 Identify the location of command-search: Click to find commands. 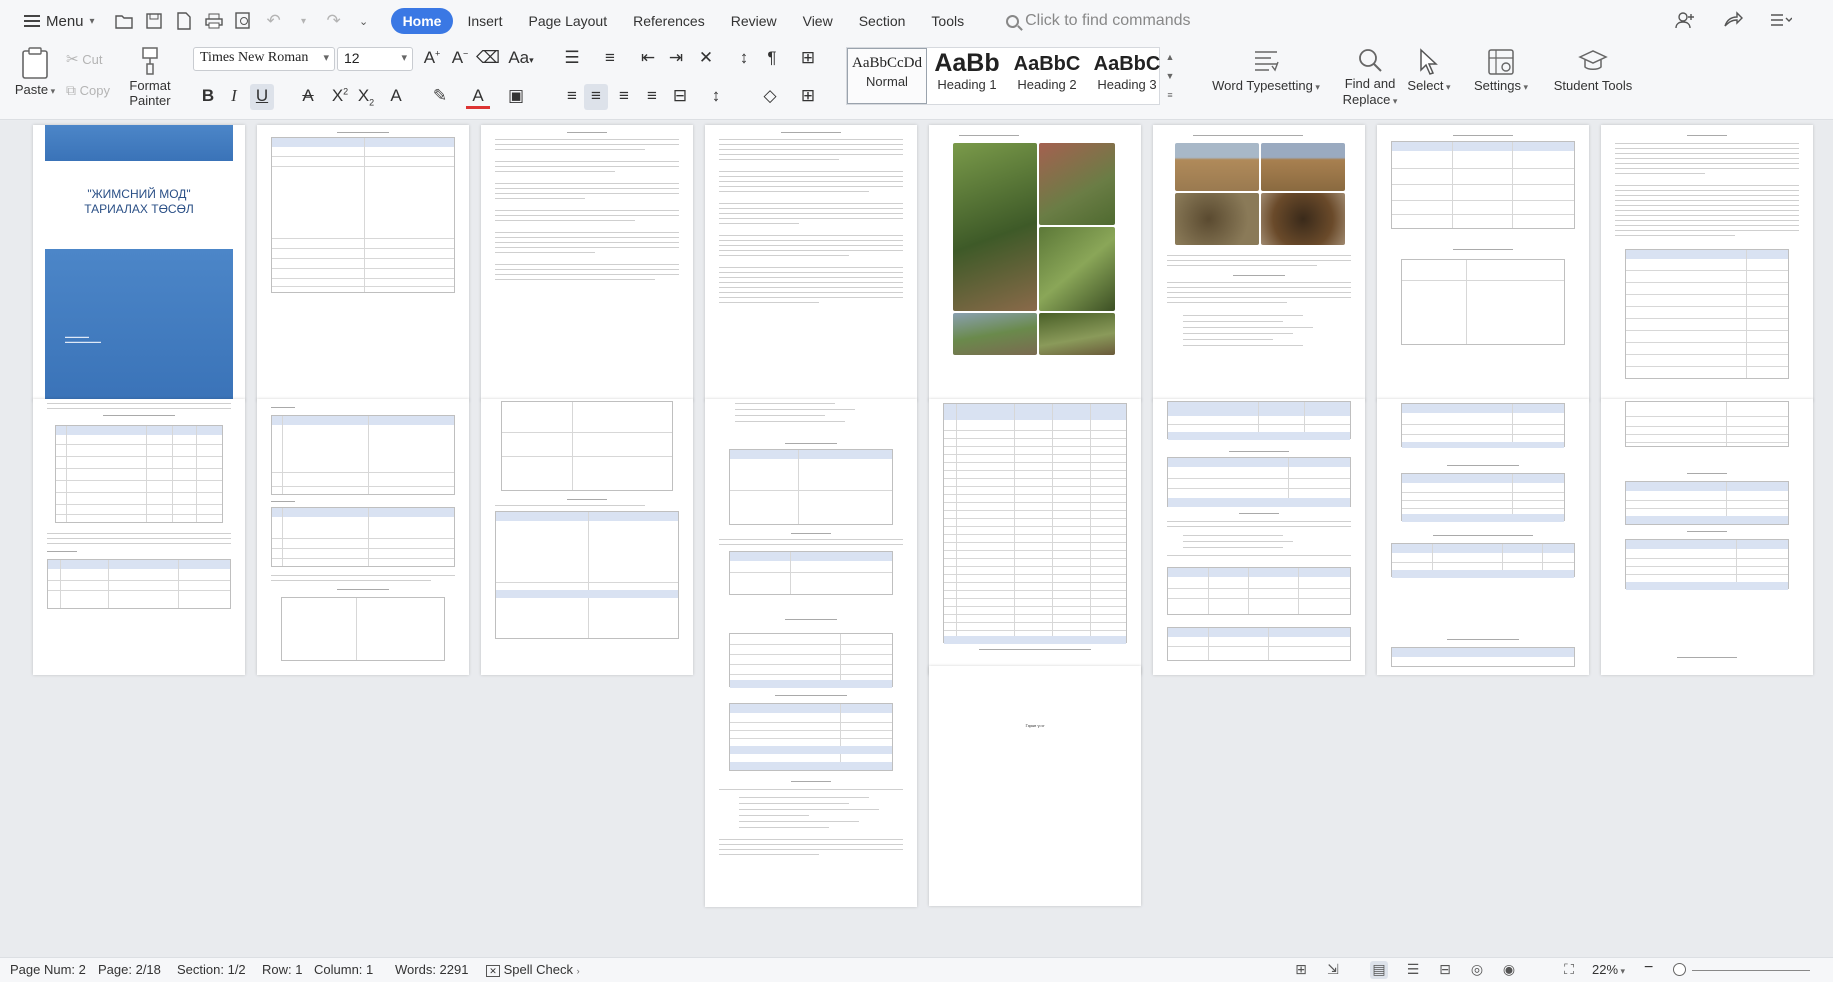
(1098, 21).